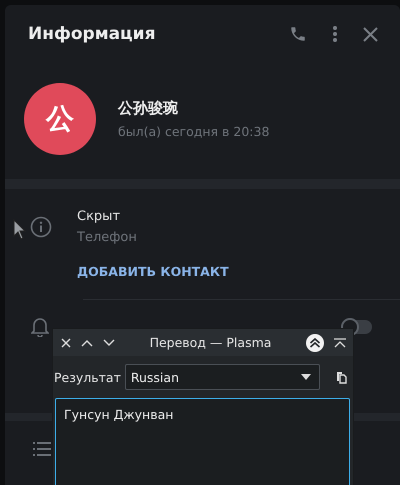  Describe the element at coordinates (41, 227) in the screenshot. I see `info-icon` at that location.